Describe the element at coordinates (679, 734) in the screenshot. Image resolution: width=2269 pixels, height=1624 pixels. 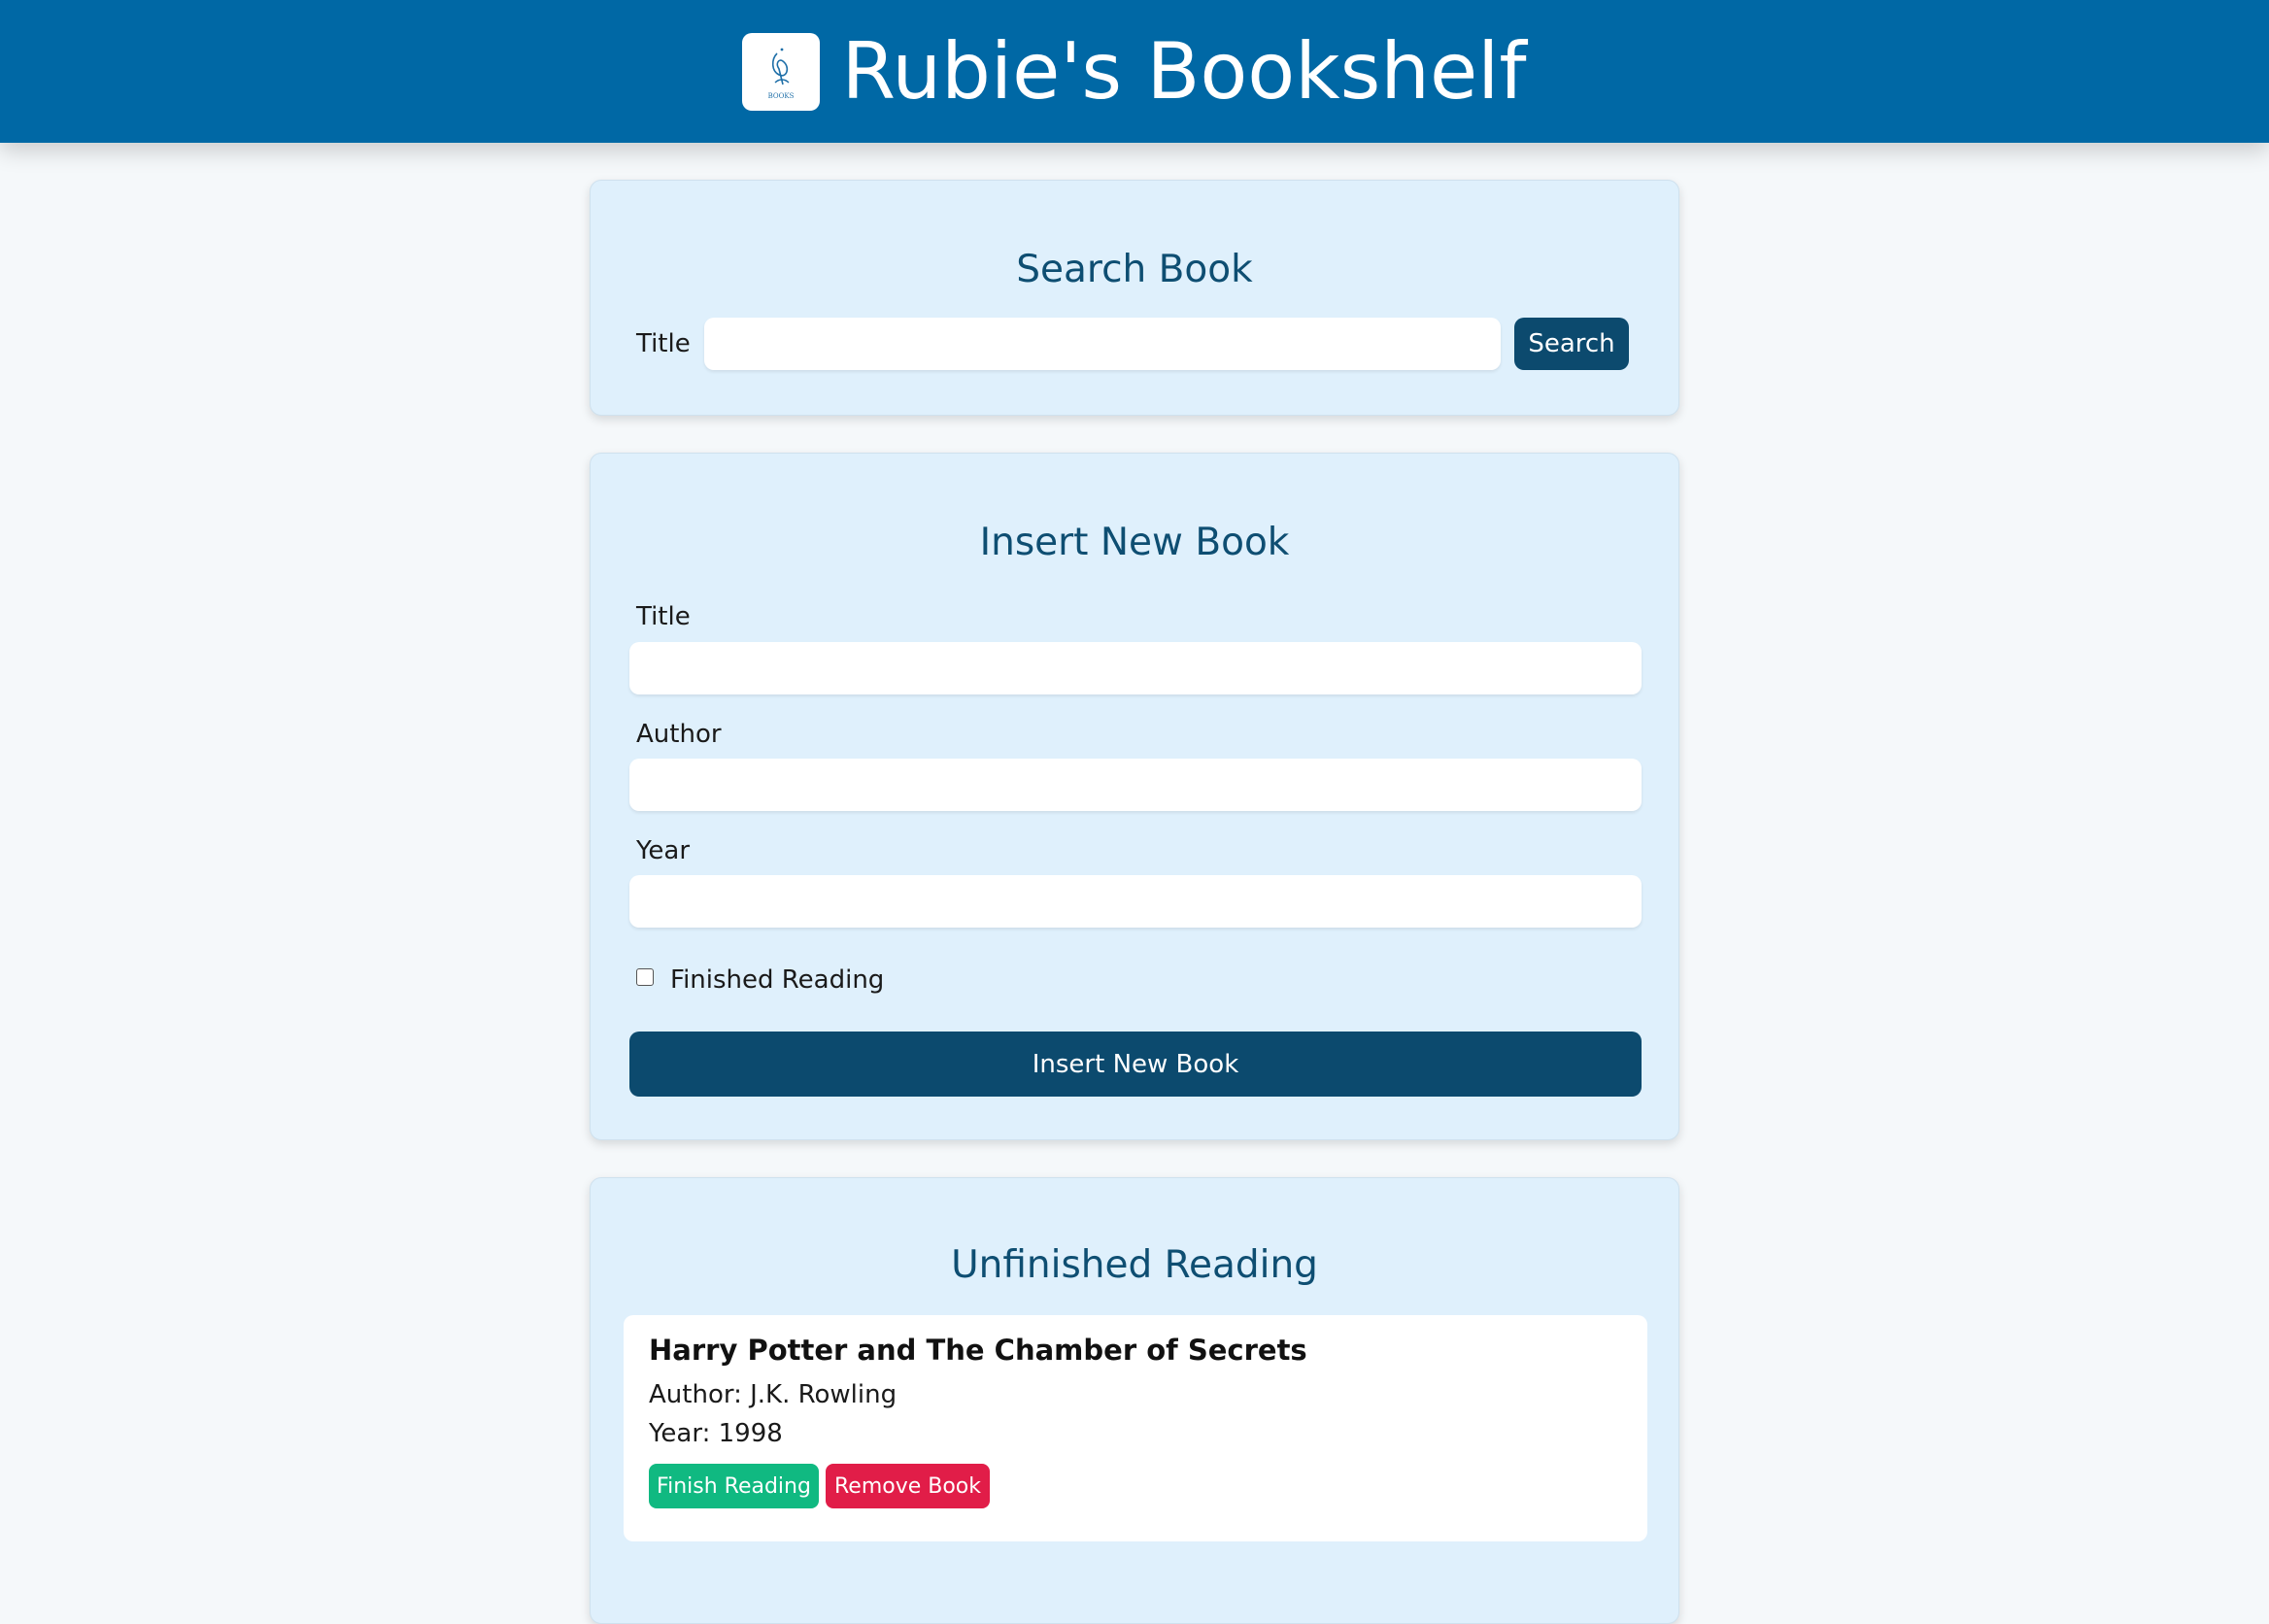
I see `insert-author-label: Author` at that location.